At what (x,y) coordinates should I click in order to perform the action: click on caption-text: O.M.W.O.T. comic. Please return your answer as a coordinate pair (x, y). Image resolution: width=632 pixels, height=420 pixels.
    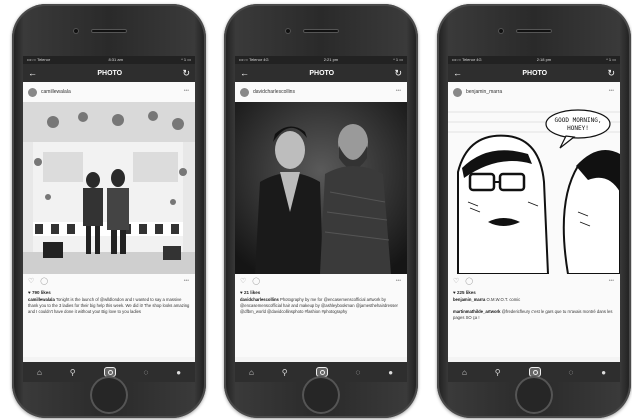
    Looking at the image, I should click on (503, 299).